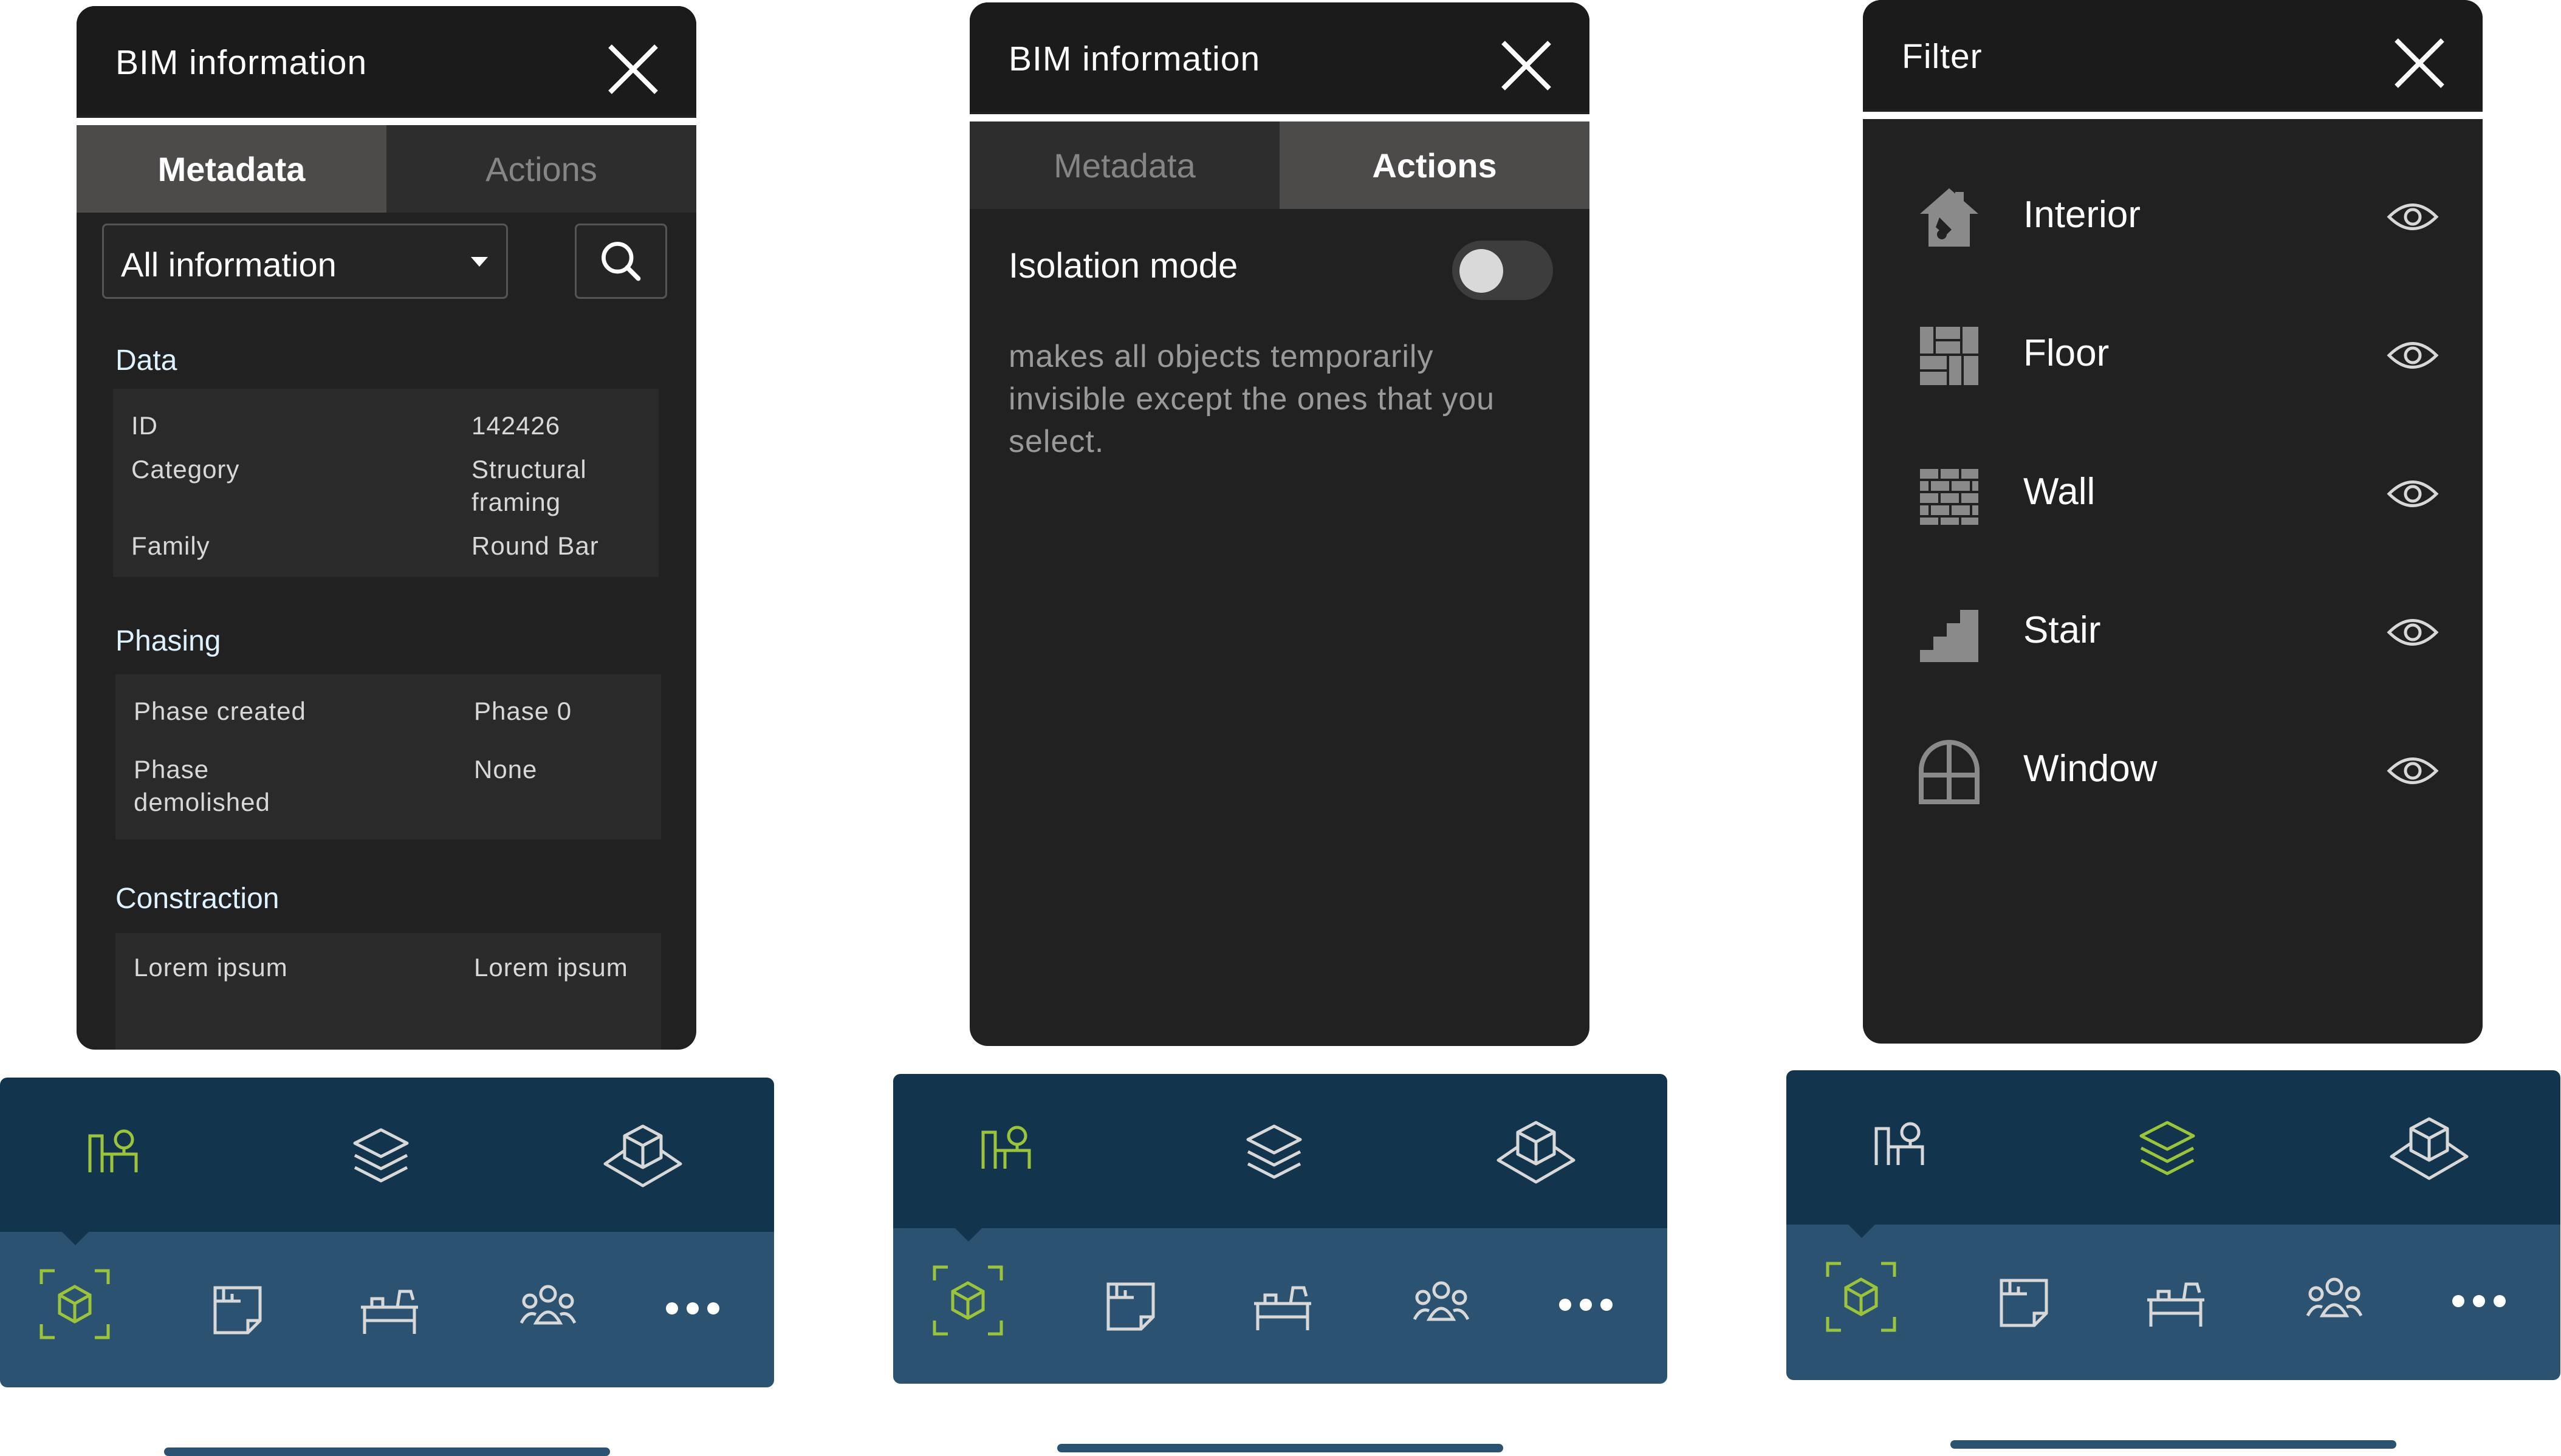  I want to click on row-key-phase-created: Phase created, so click(220, 711).